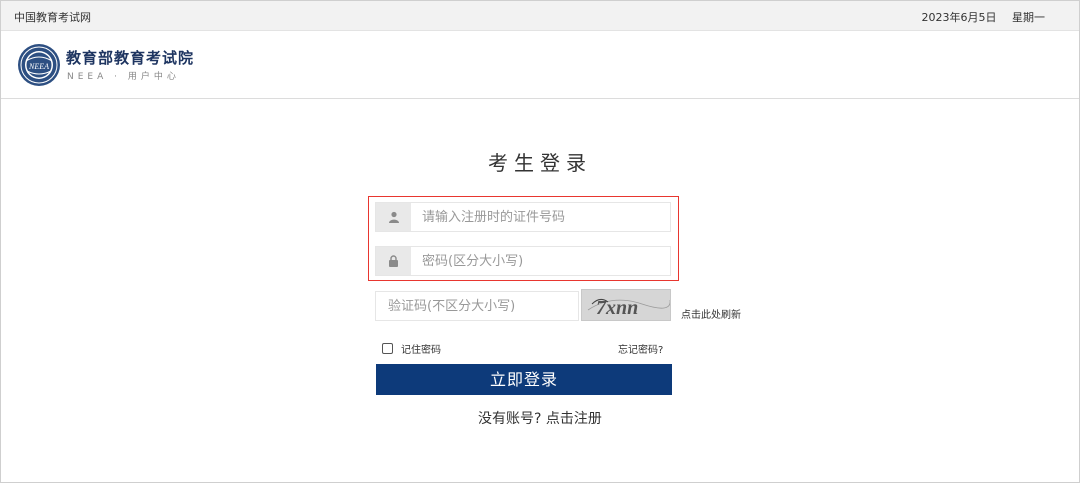  What do you see at coordinates (481, 306) in the screenshot?
I see `captcha-input` at bounding box center [481, 306].